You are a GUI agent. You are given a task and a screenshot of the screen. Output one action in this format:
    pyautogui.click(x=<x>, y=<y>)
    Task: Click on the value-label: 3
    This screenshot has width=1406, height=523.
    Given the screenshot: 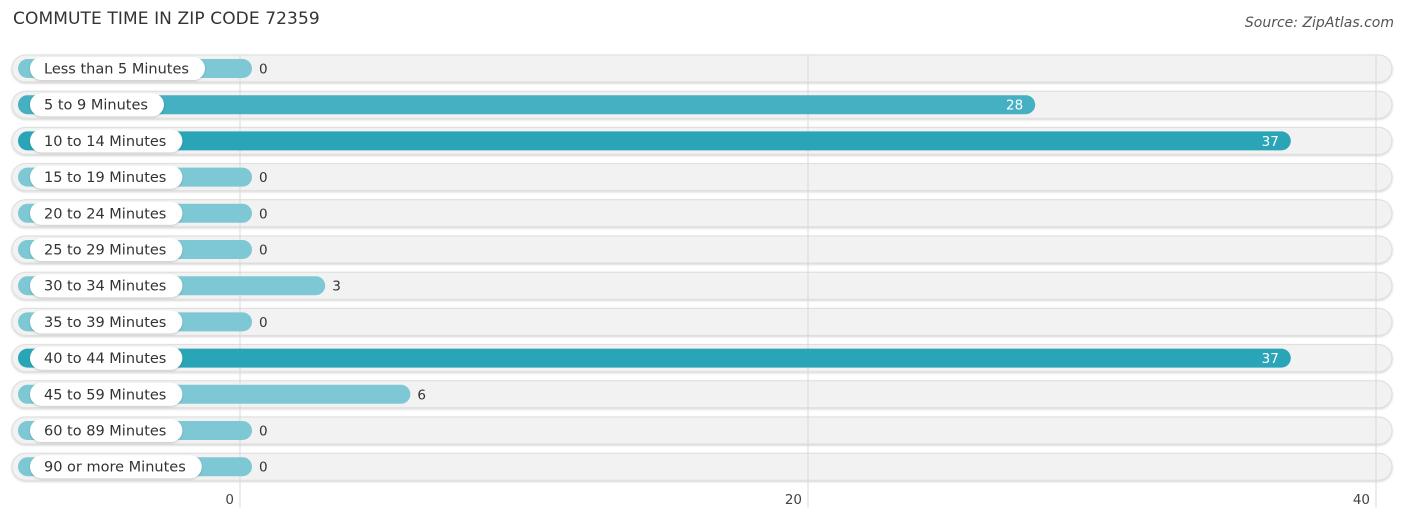 What is the action you would take?
    pyautogui.click(x=336, y=287)
    